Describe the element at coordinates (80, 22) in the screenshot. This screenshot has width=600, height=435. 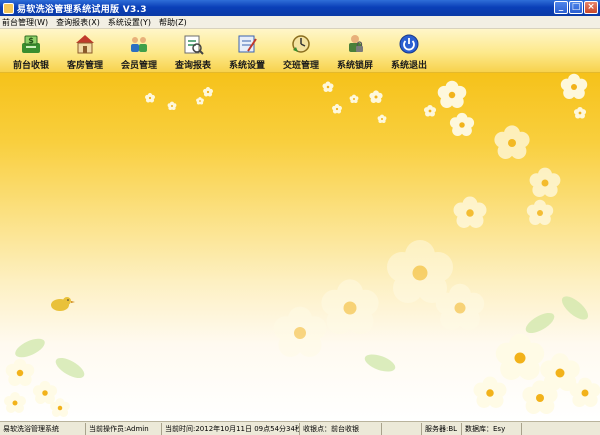
I see `menu-reports: 查询报表(X)` at that location.